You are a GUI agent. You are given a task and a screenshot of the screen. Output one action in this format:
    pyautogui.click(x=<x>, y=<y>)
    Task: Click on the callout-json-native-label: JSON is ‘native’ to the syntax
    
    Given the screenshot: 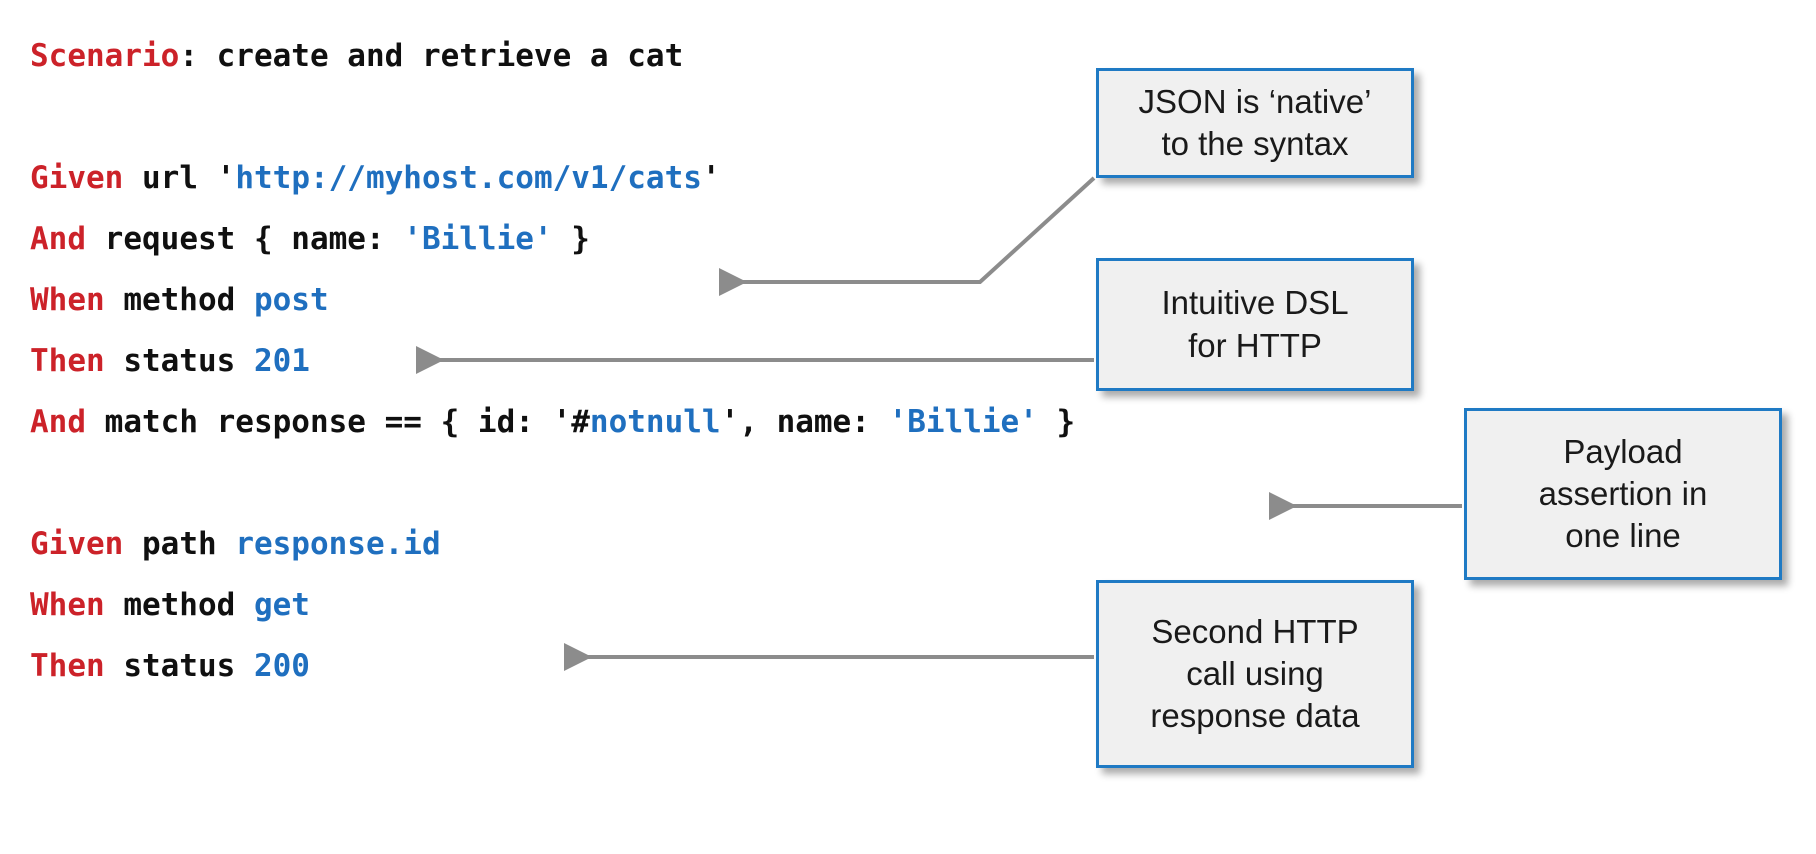 What is the action you would take?
    pyautogui.click(x=1255, y=122)
    